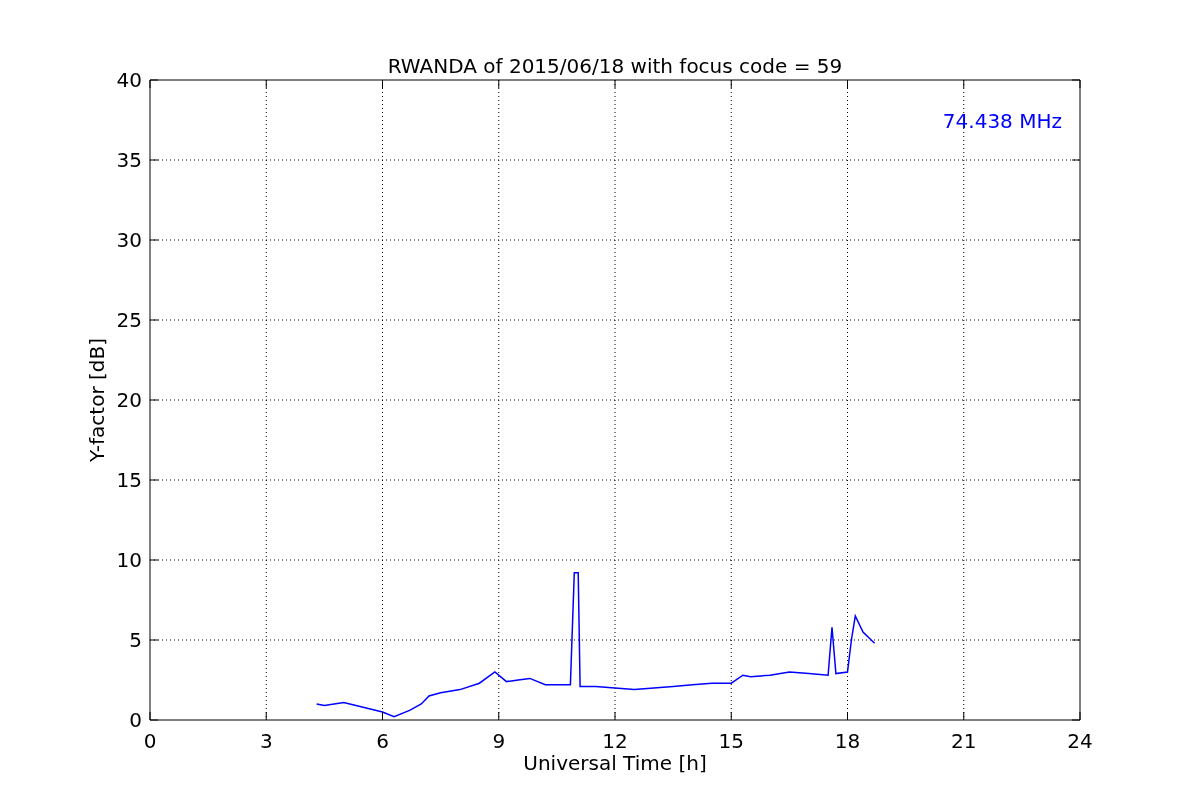 The image size is (1200, 800). I want to click on y-axis-title: Y-factor [dB], so click(97, 400).